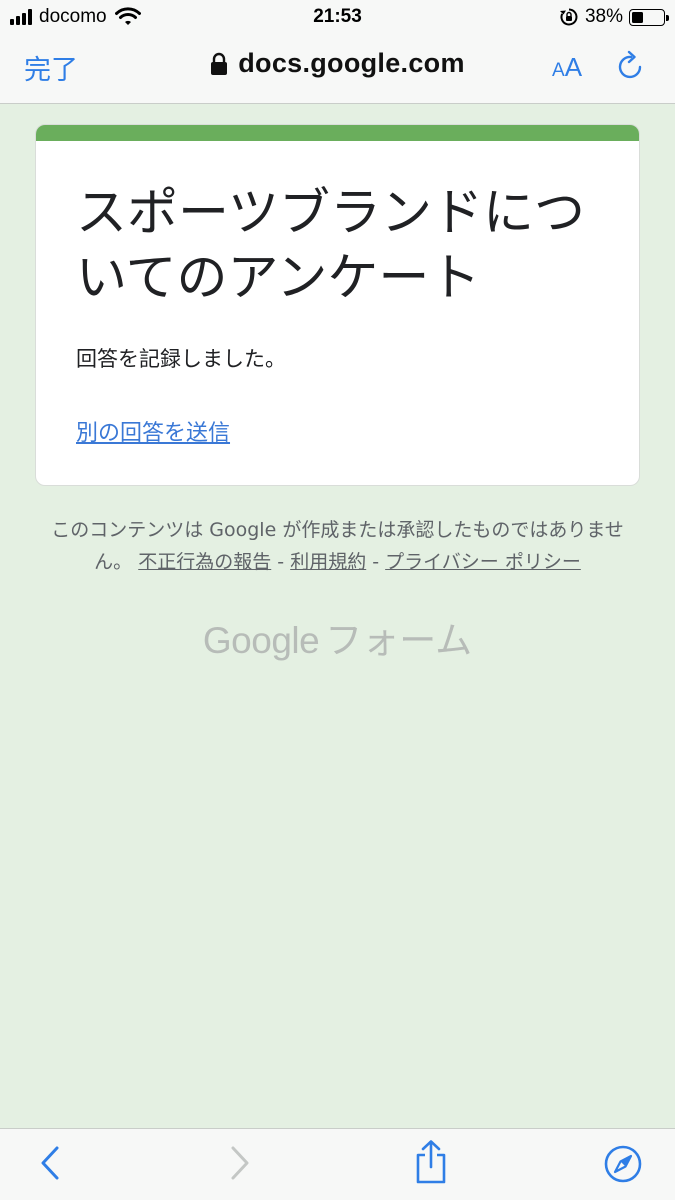 This screenshot has width=675, height=1200. I want to click on battery-icon, so click(649, 17).